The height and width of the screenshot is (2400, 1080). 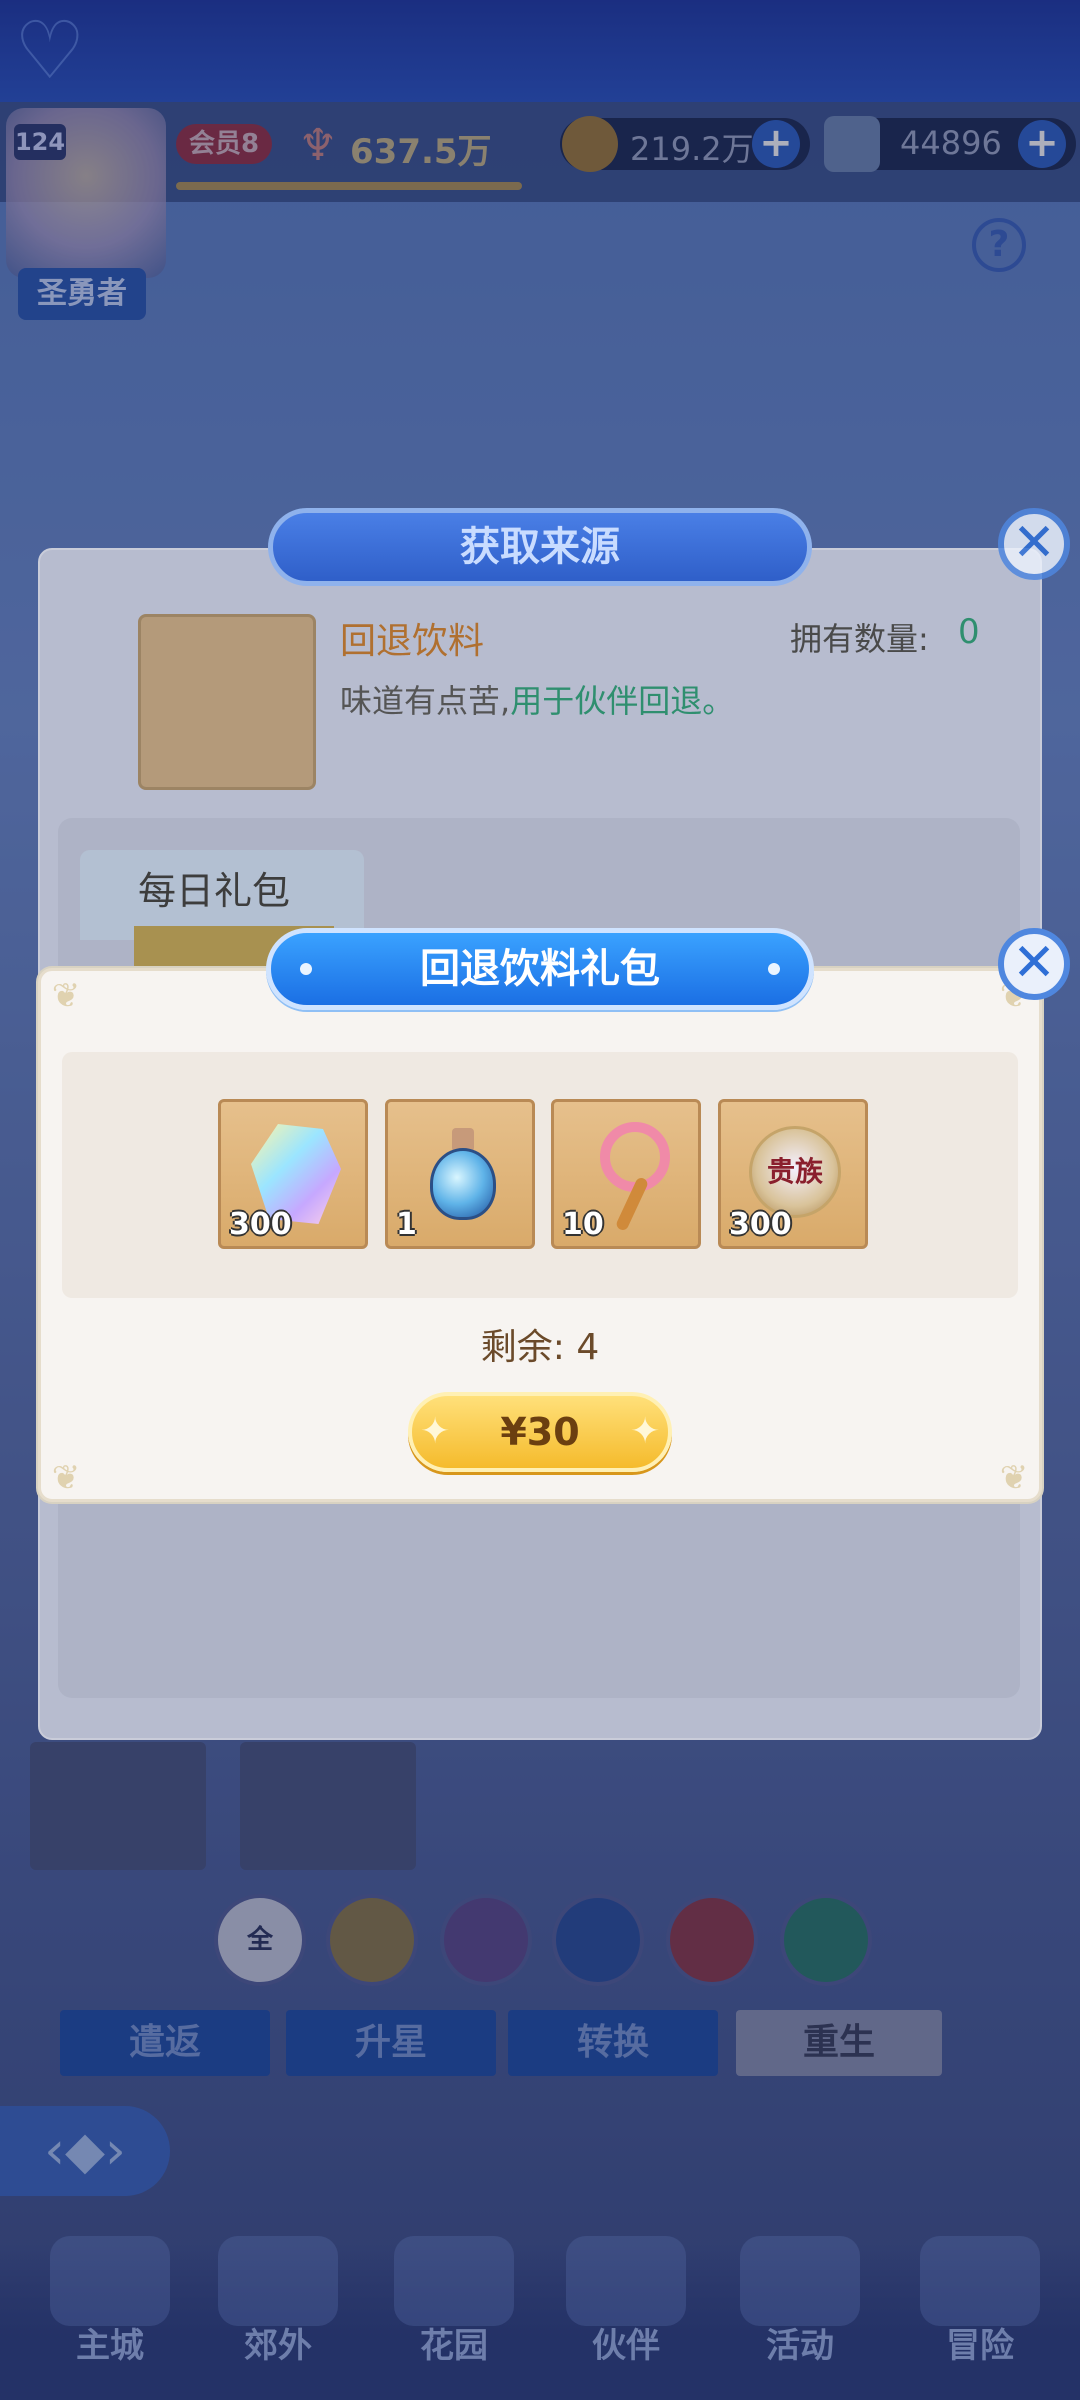 What do you see at coordinates (463, 1174) in the screenshot?
I see `potion-icon` at bounding box center [463, 1174].